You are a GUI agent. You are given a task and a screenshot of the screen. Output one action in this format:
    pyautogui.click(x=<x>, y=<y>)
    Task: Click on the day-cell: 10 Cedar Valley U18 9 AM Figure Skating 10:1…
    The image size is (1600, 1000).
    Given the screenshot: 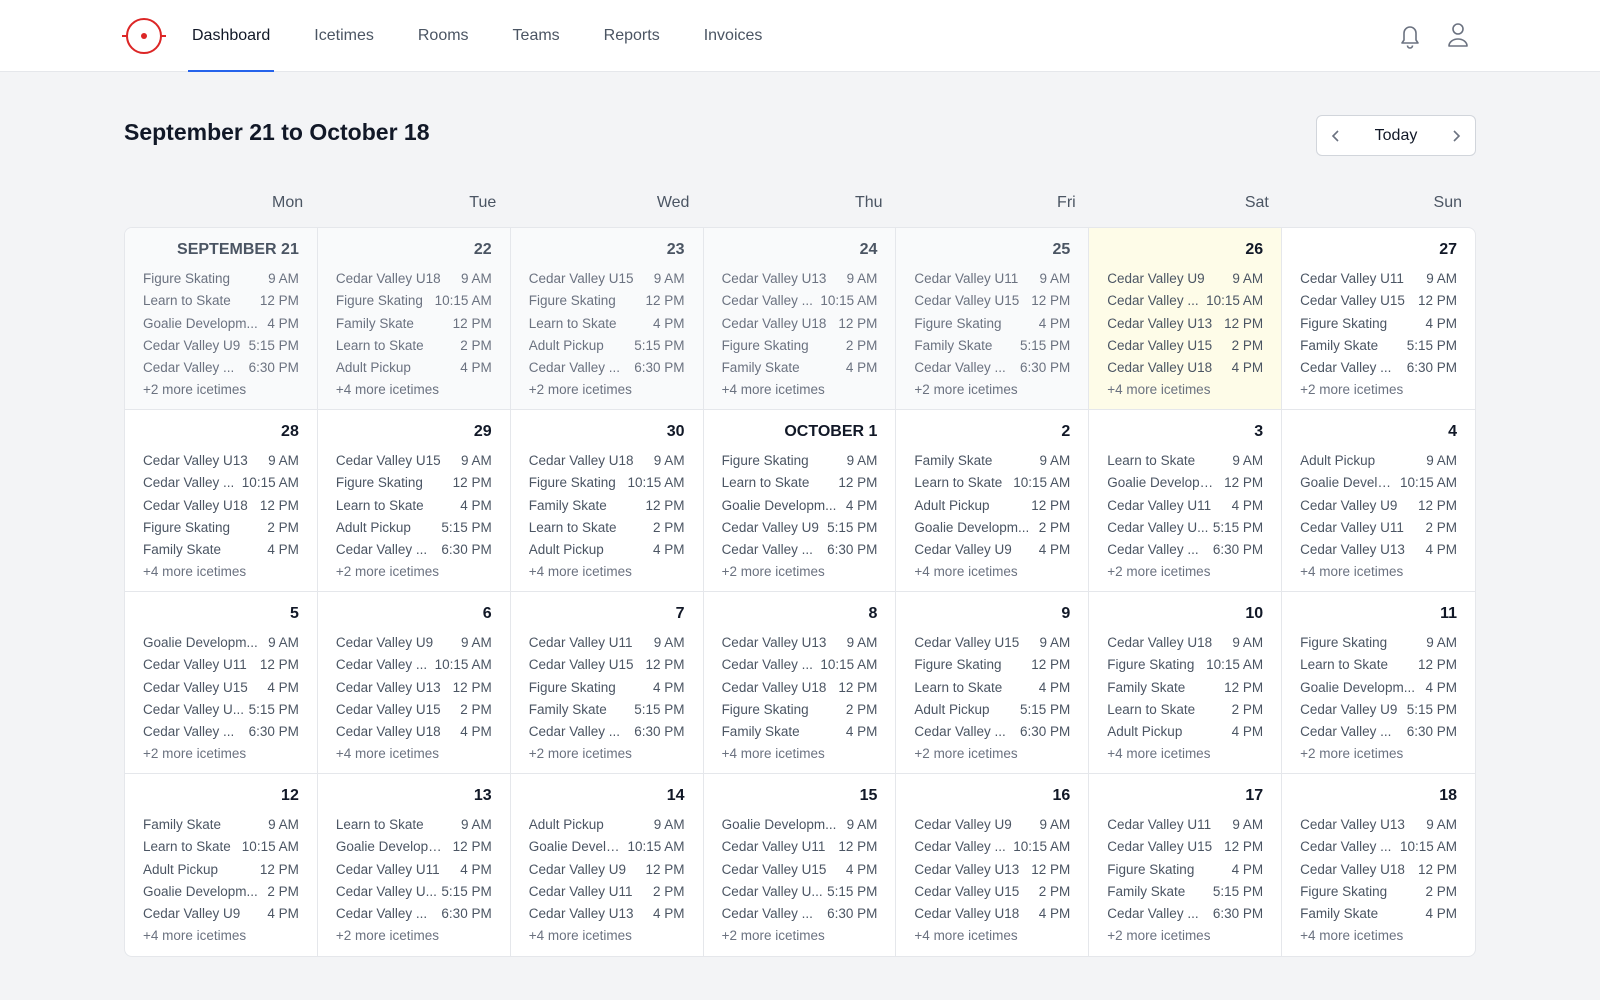 What is the action you would take?
    pyautogui.click(x=1186, y=683)
    